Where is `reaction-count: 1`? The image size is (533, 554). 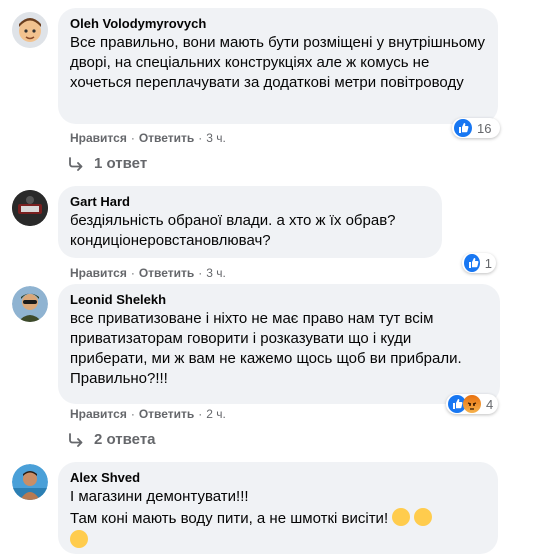
reaction-count: 1 is located at coordinates (488, 263).